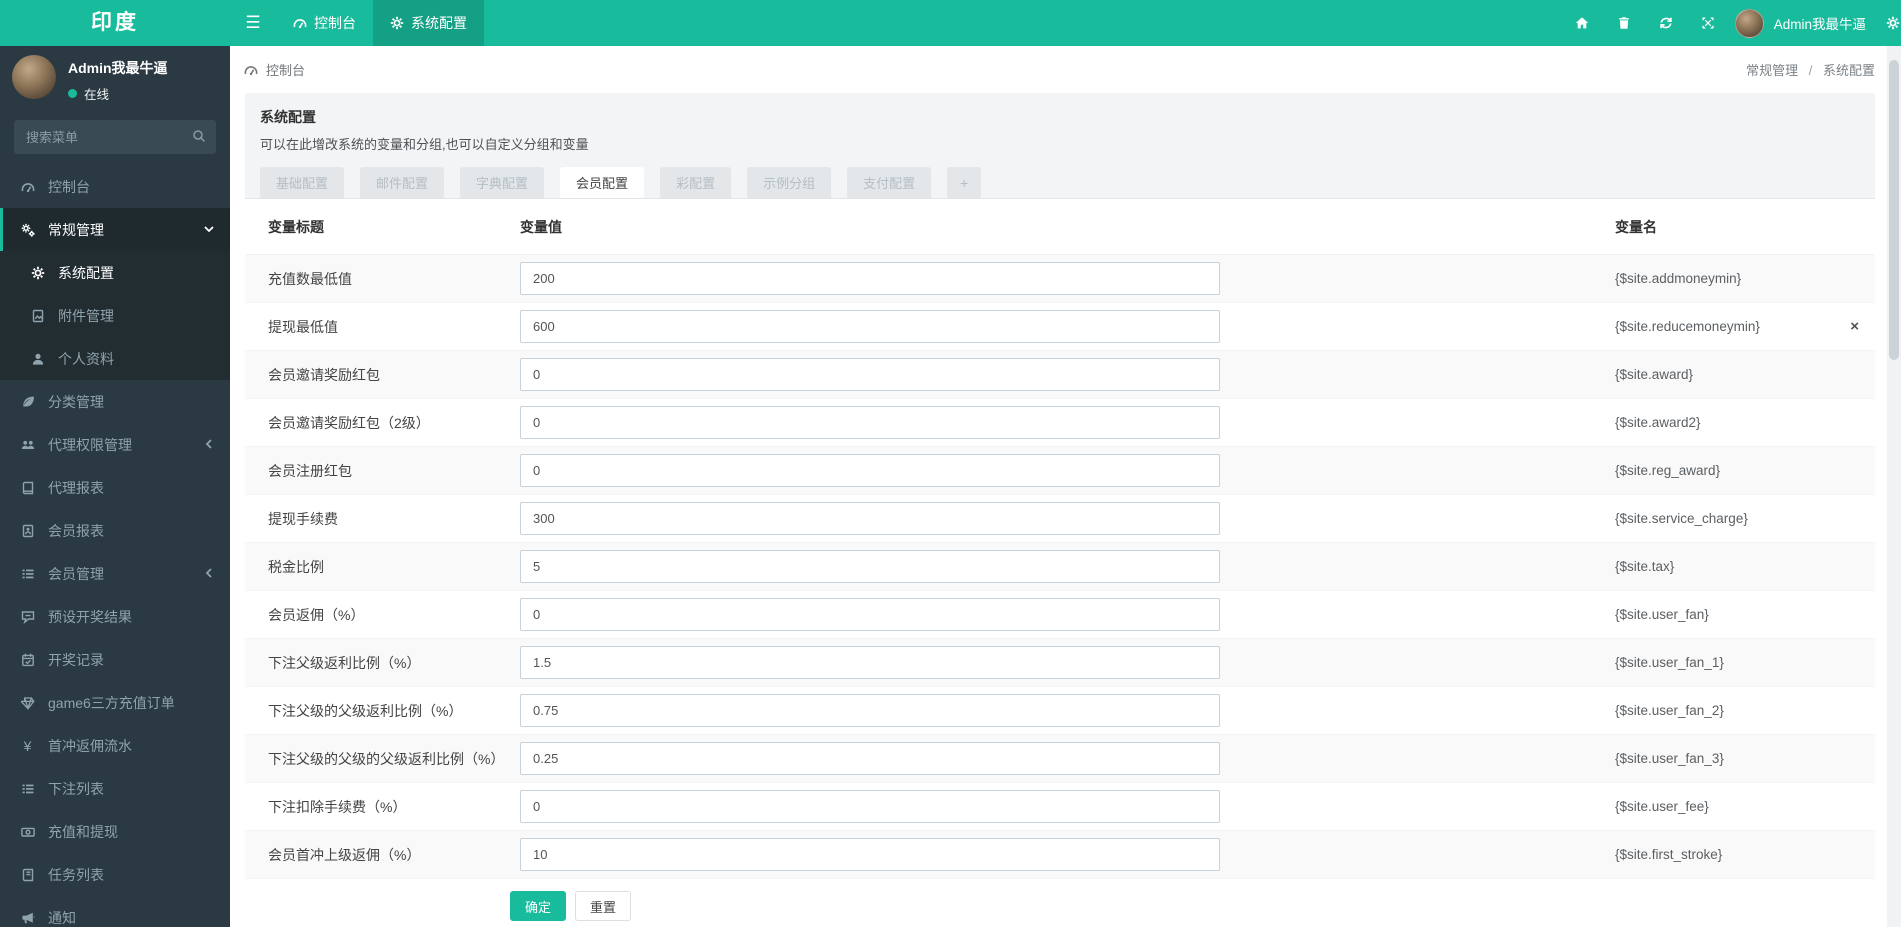 Image resolution: width=1901 pixels, height=927 pixels. I want to click on gears-icon, so click(27, 230).